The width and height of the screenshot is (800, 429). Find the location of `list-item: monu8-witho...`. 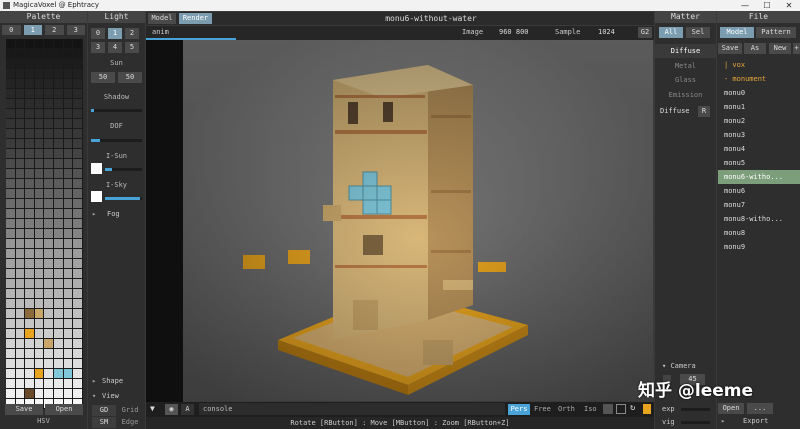

list-item: monu8-witho... is located at coordinates (759, 219).